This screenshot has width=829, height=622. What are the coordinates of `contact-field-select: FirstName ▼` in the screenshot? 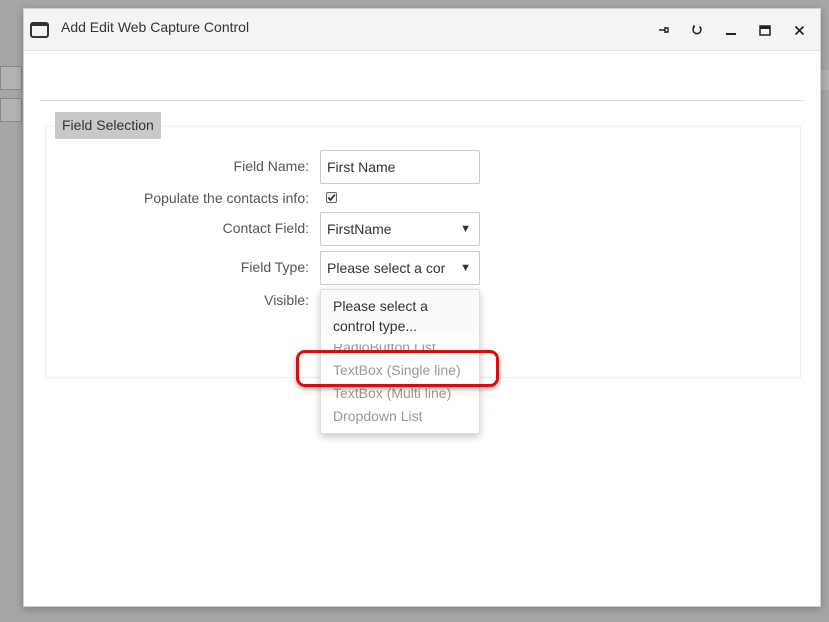 It's located at (400, 229).